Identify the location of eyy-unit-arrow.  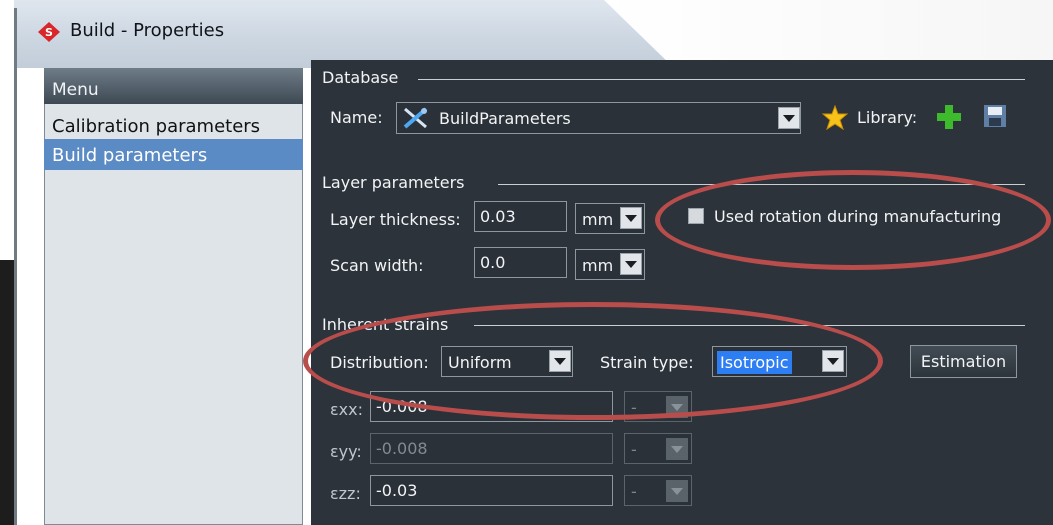
(677, 449).